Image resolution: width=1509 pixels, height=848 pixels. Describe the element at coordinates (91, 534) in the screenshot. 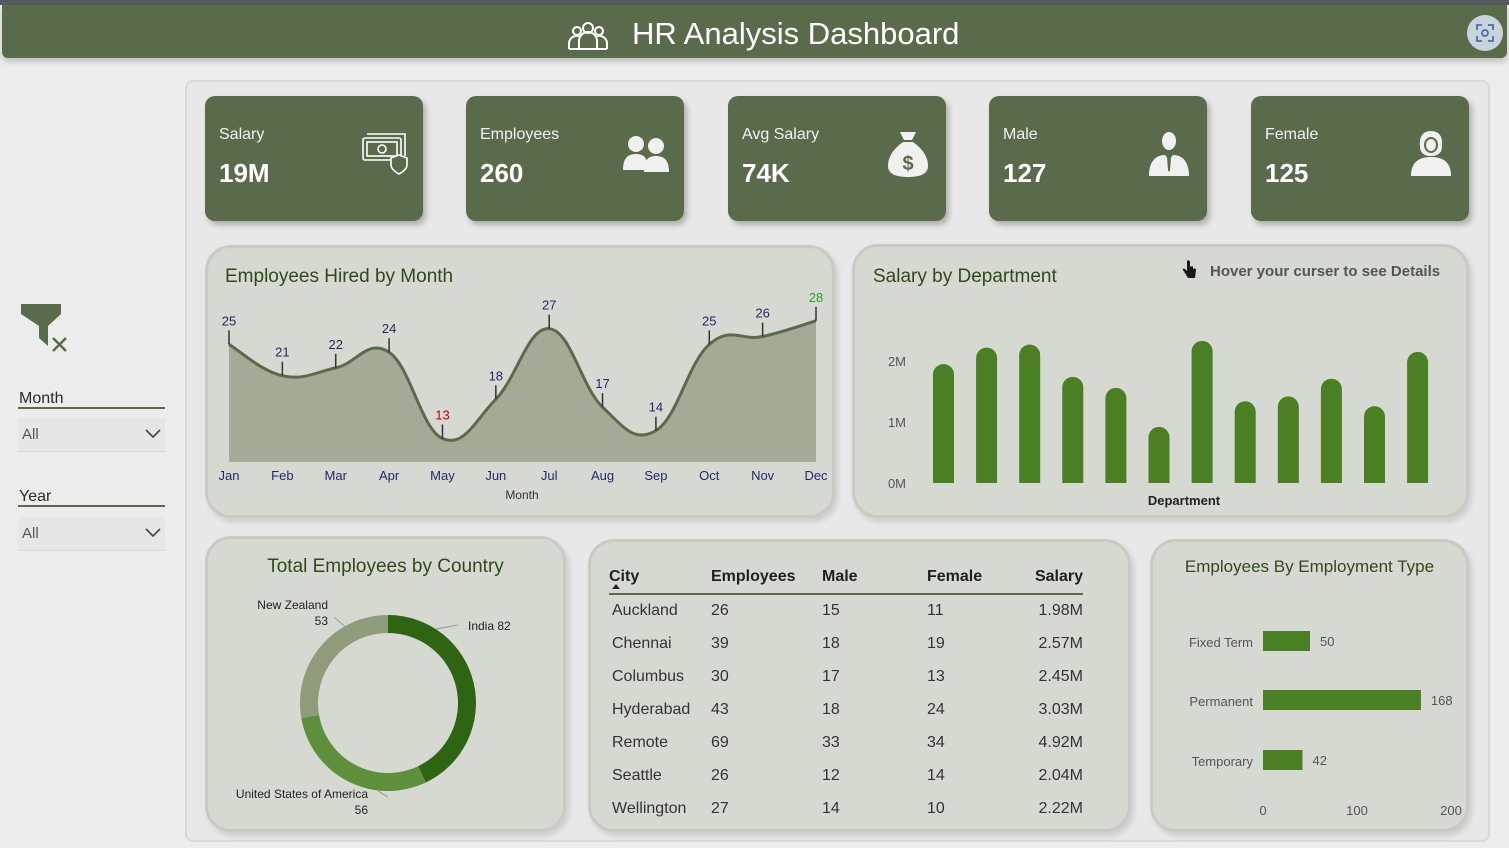

I see `year-dropdown: All` at that location.